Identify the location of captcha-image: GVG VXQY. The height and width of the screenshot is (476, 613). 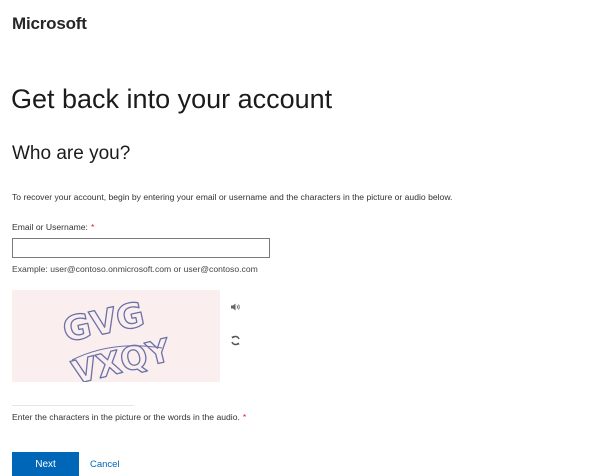
(116, 336).